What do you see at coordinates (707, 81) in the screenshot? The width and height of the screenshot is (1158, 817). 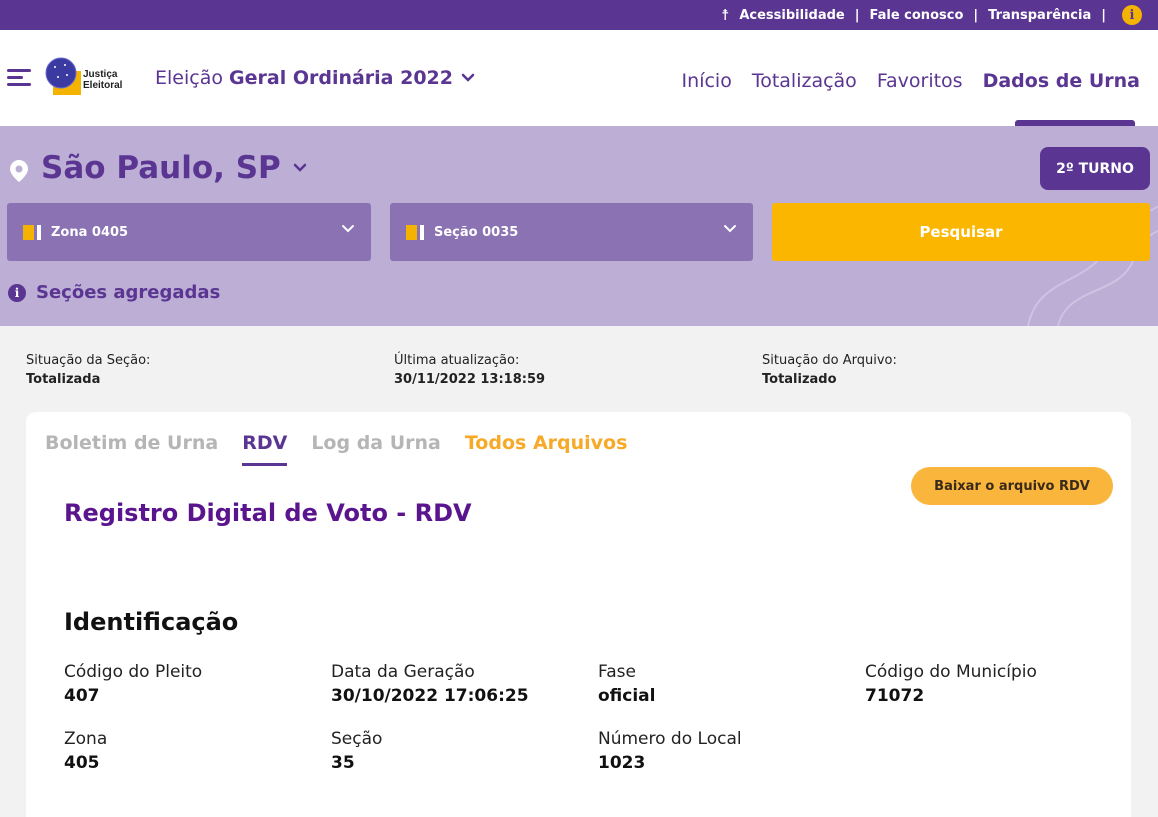 I see `nav-inicio: Início` at bounding box center [707, 81].